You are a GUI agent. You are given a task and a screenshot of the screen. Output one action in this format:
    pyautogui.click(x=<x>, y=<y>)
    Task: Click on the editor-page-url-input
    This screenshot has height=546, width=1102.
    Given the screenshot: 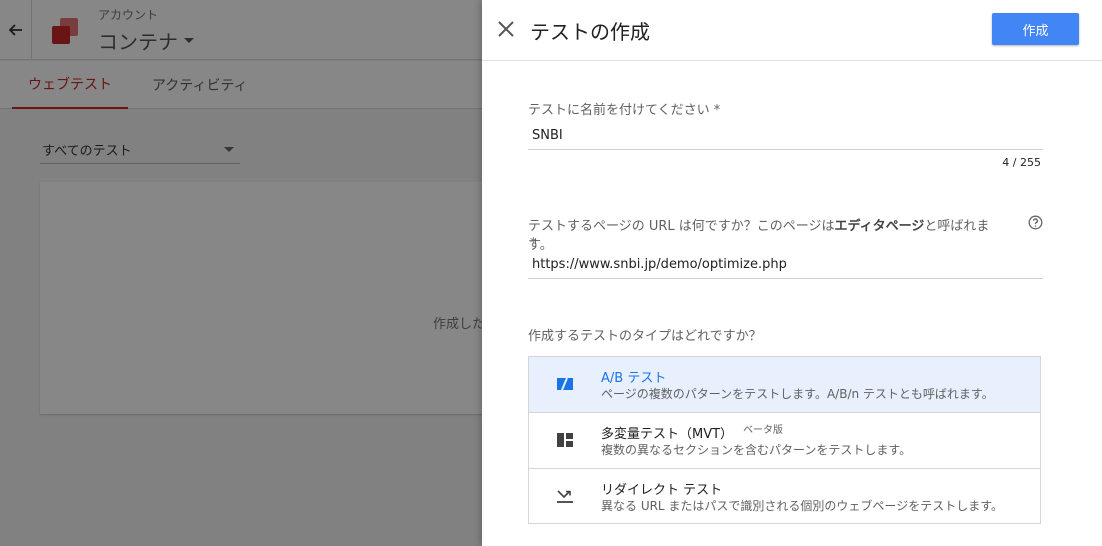 What is the action you would take?
    pyautogui.click(x=785, y=265)
    